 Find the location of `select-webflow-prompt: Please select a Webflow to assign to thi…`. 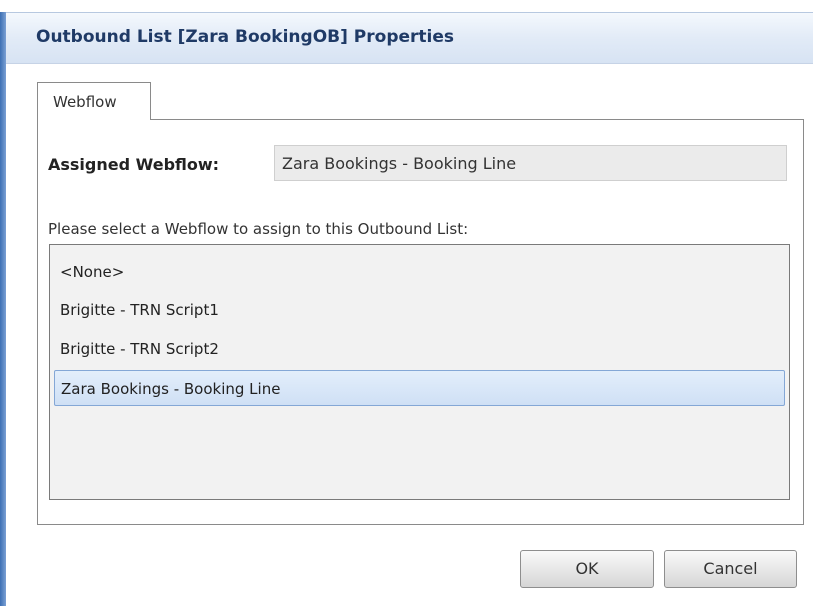

select-webflow-prompt: Please select a Webflow to assign to thi… is located at coordinates (258, 229).